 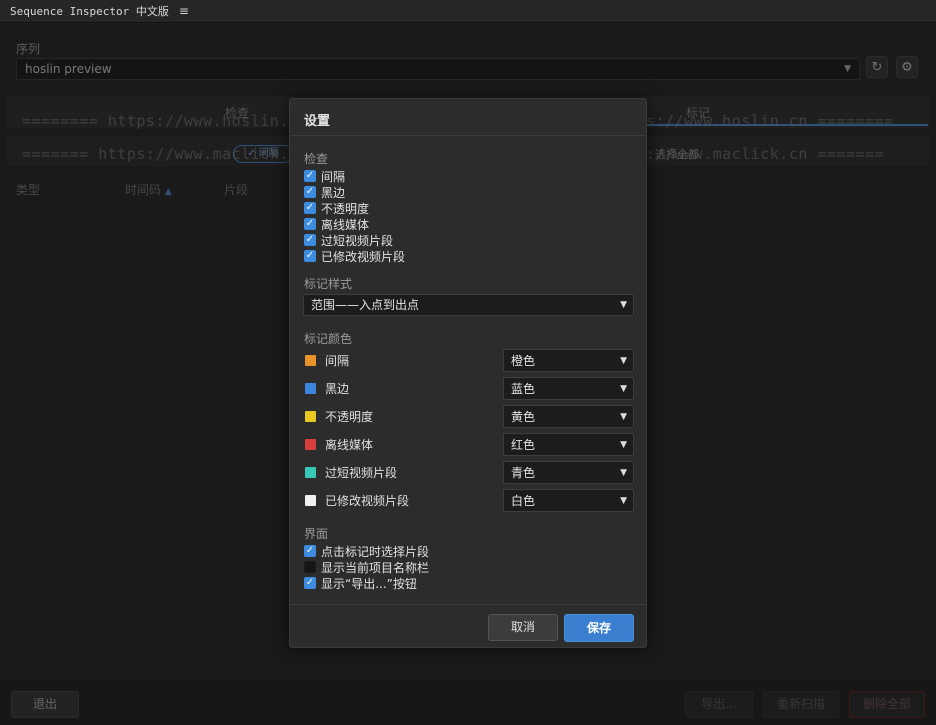 I want to click on color-select-value: 青色, so click(x=523, y=473).